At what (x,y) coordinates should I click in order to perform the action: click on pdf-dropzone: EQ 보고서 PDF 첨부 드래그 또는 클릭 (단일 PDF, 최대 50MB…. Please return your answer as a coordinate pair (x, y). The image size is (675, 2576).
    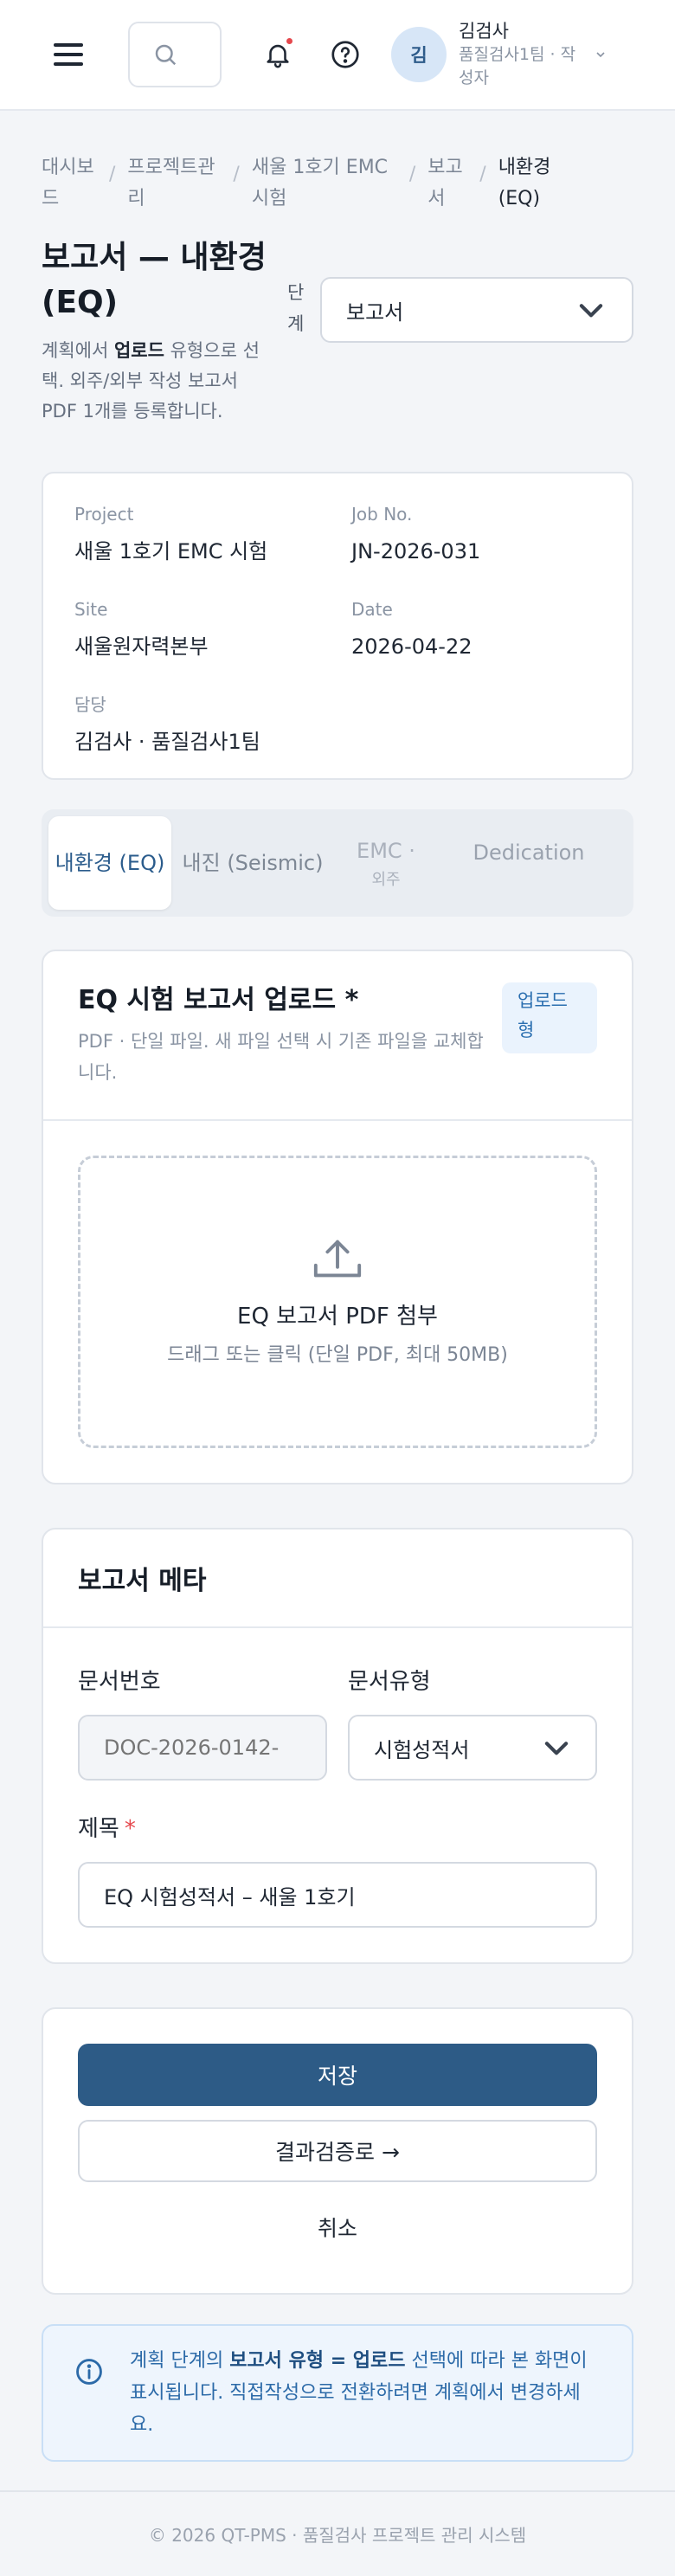
    Looking at the image, I should click on (337, 1302).